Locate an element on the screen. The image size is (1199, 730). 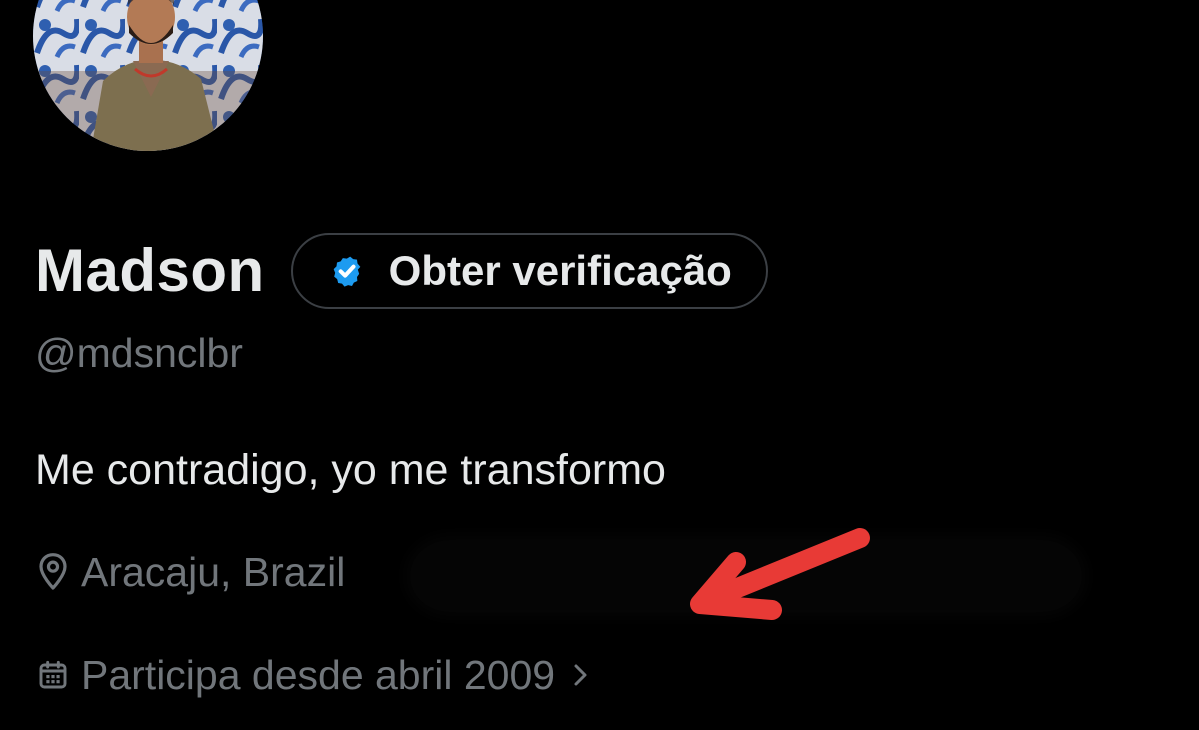
map-pin-icon is located at coordinates (53, 572).